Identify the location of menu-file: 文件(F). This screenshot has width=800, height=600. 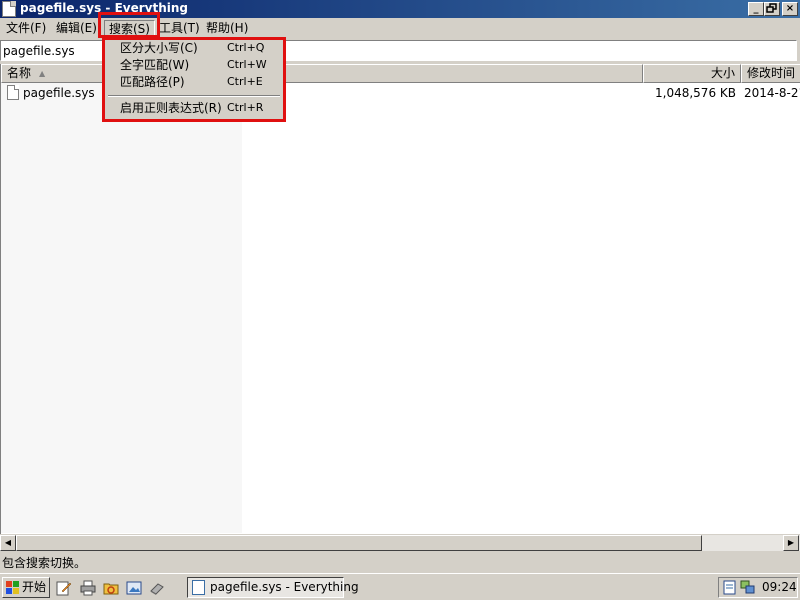
(26, 28).